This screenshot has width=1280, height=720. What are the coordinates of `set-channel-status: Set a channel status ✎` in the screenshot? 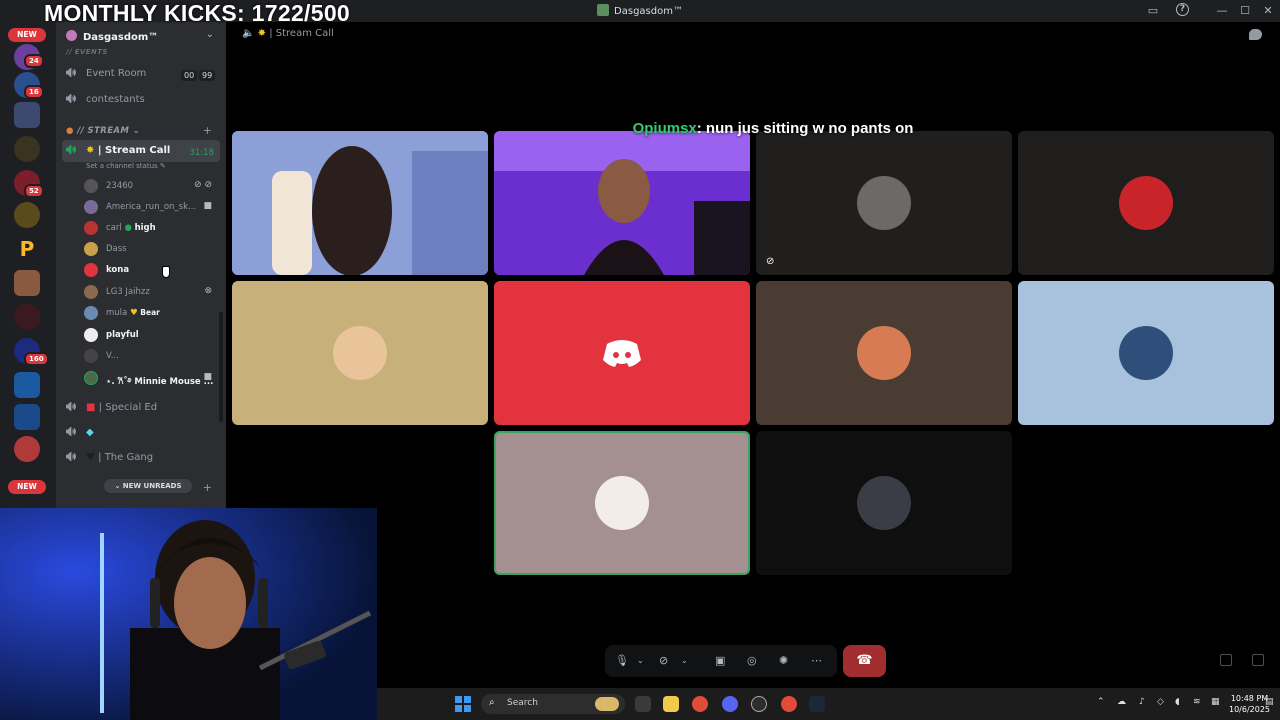 It's located at (126, 166).